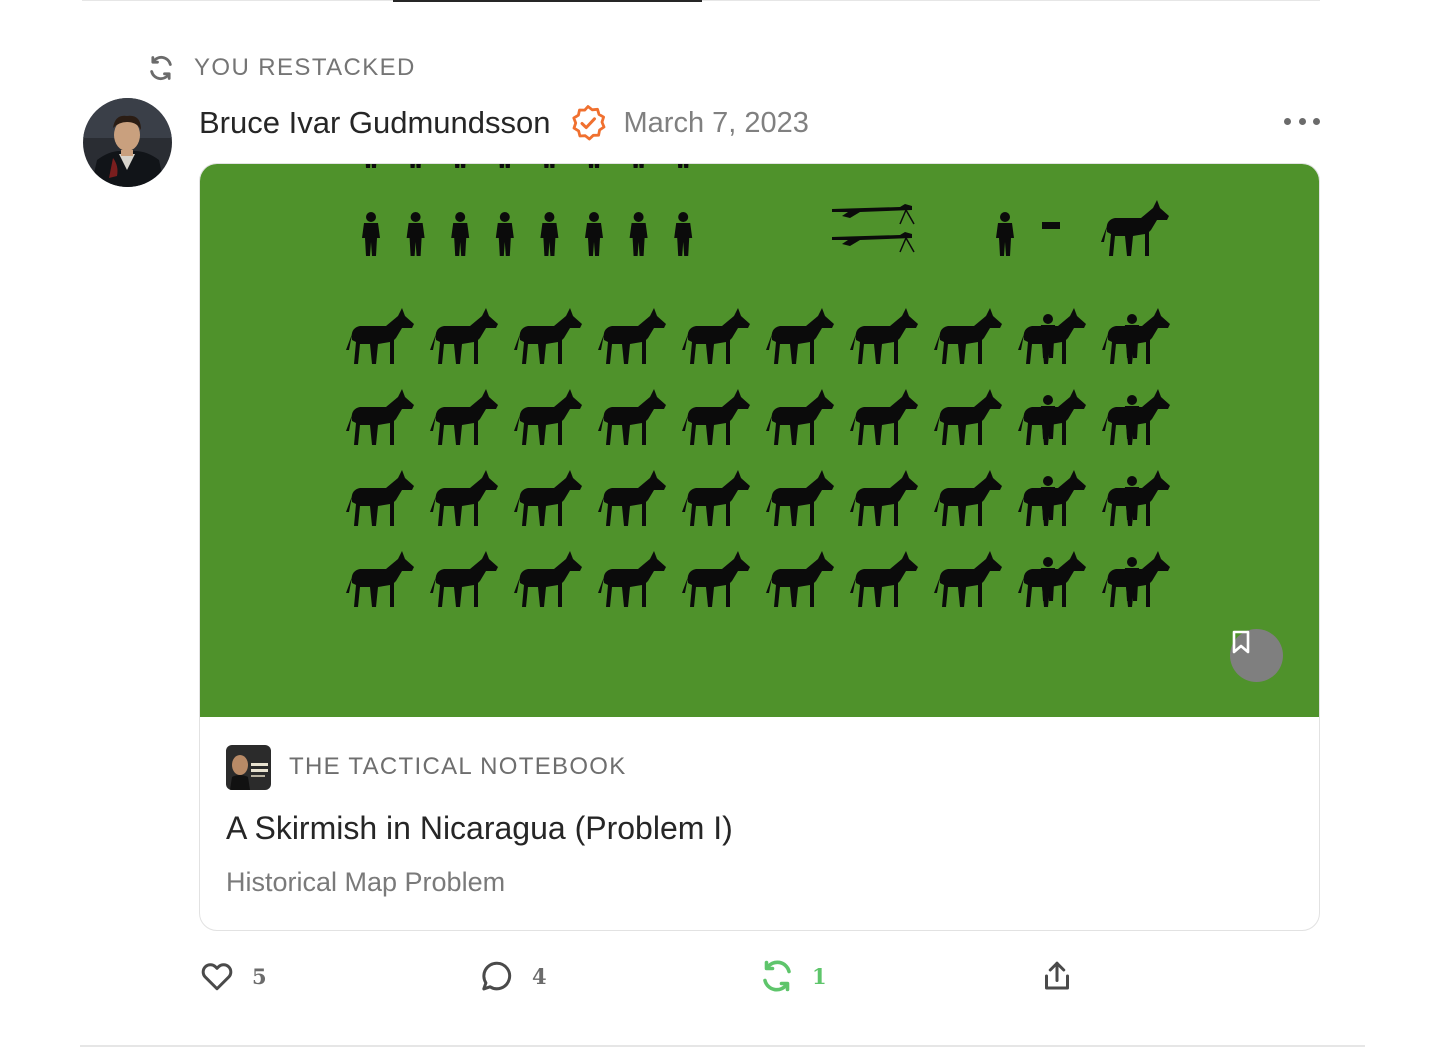  What do you see at coordinates (366, 882) in the screenshot?
I see `post-subtitle: Historical Map Problem` at bounding box center [366, 882].